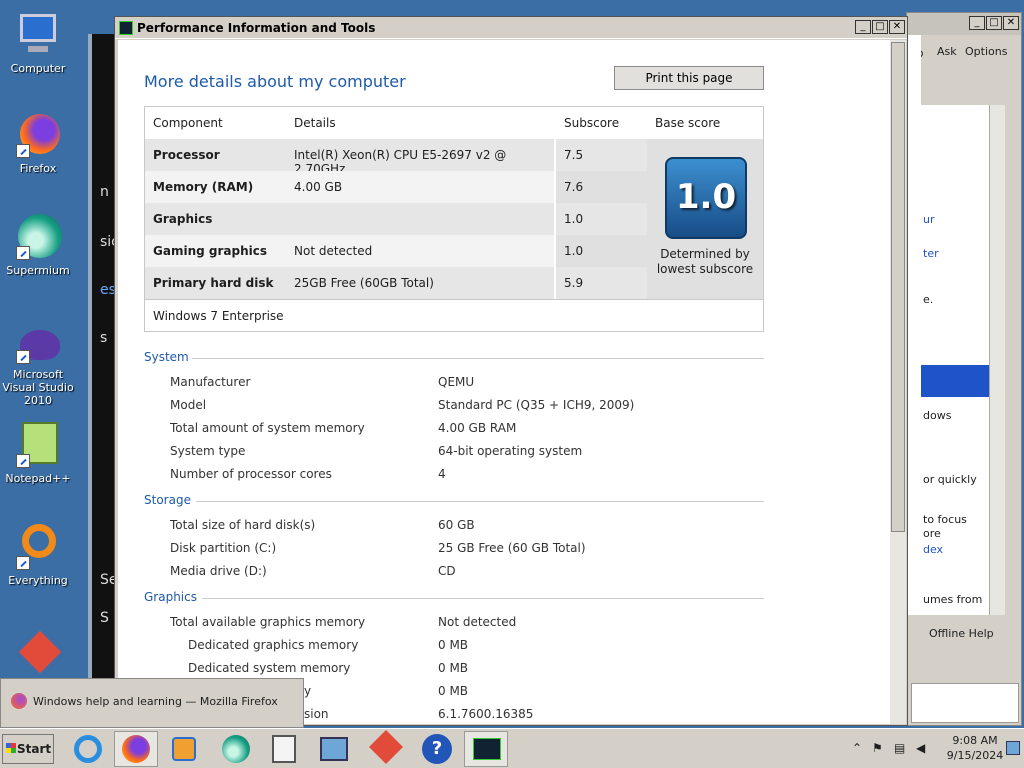 The height and width of the screenshot is (768, 1024). What do you see at coordinates (184, 749) in the screenshot?
I see `media-player-icon` at bounding box center [184, 749].